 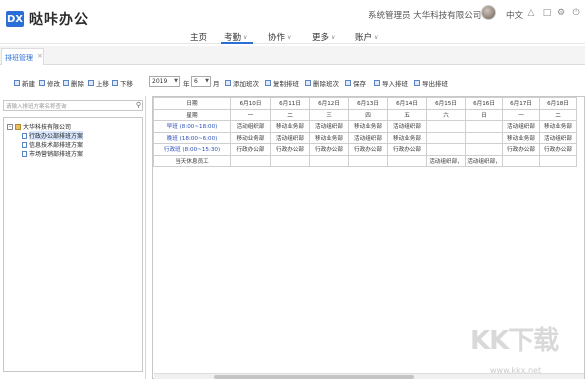 What do you see at coordinates (355, 83) in the screenshot?
I see `save-button: 保存` at bounding box center [355, 83].